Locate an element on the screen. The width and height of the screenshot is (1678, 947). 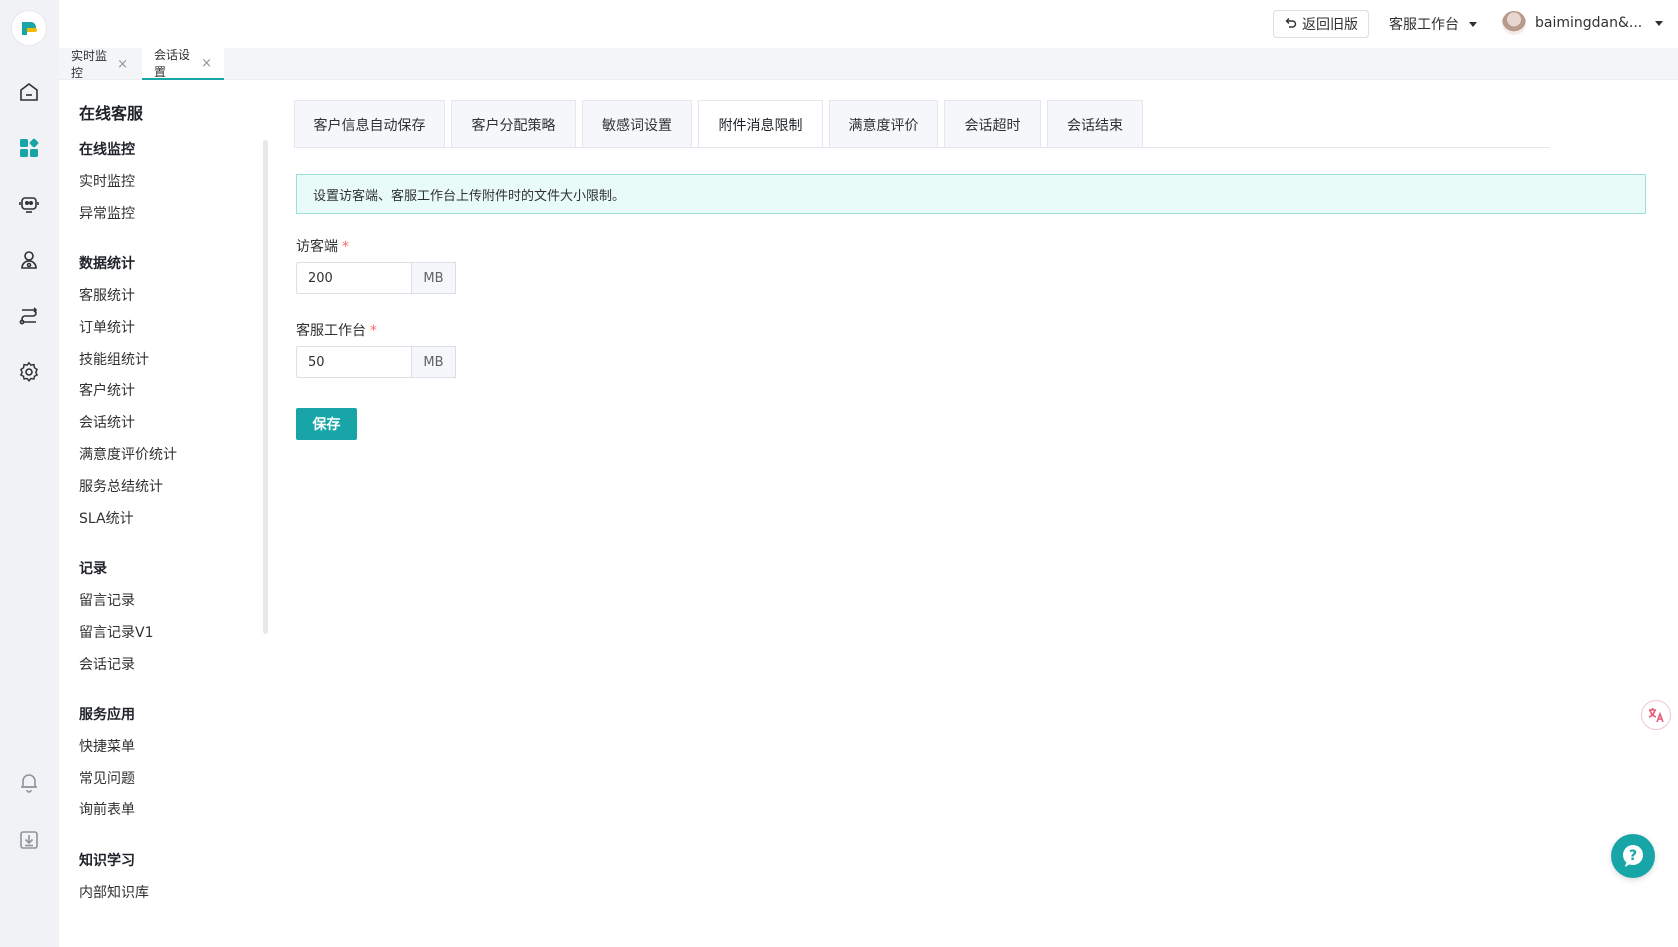
sidebar-item-session-stats: 会话统计 is located at coordinates (107, 422).